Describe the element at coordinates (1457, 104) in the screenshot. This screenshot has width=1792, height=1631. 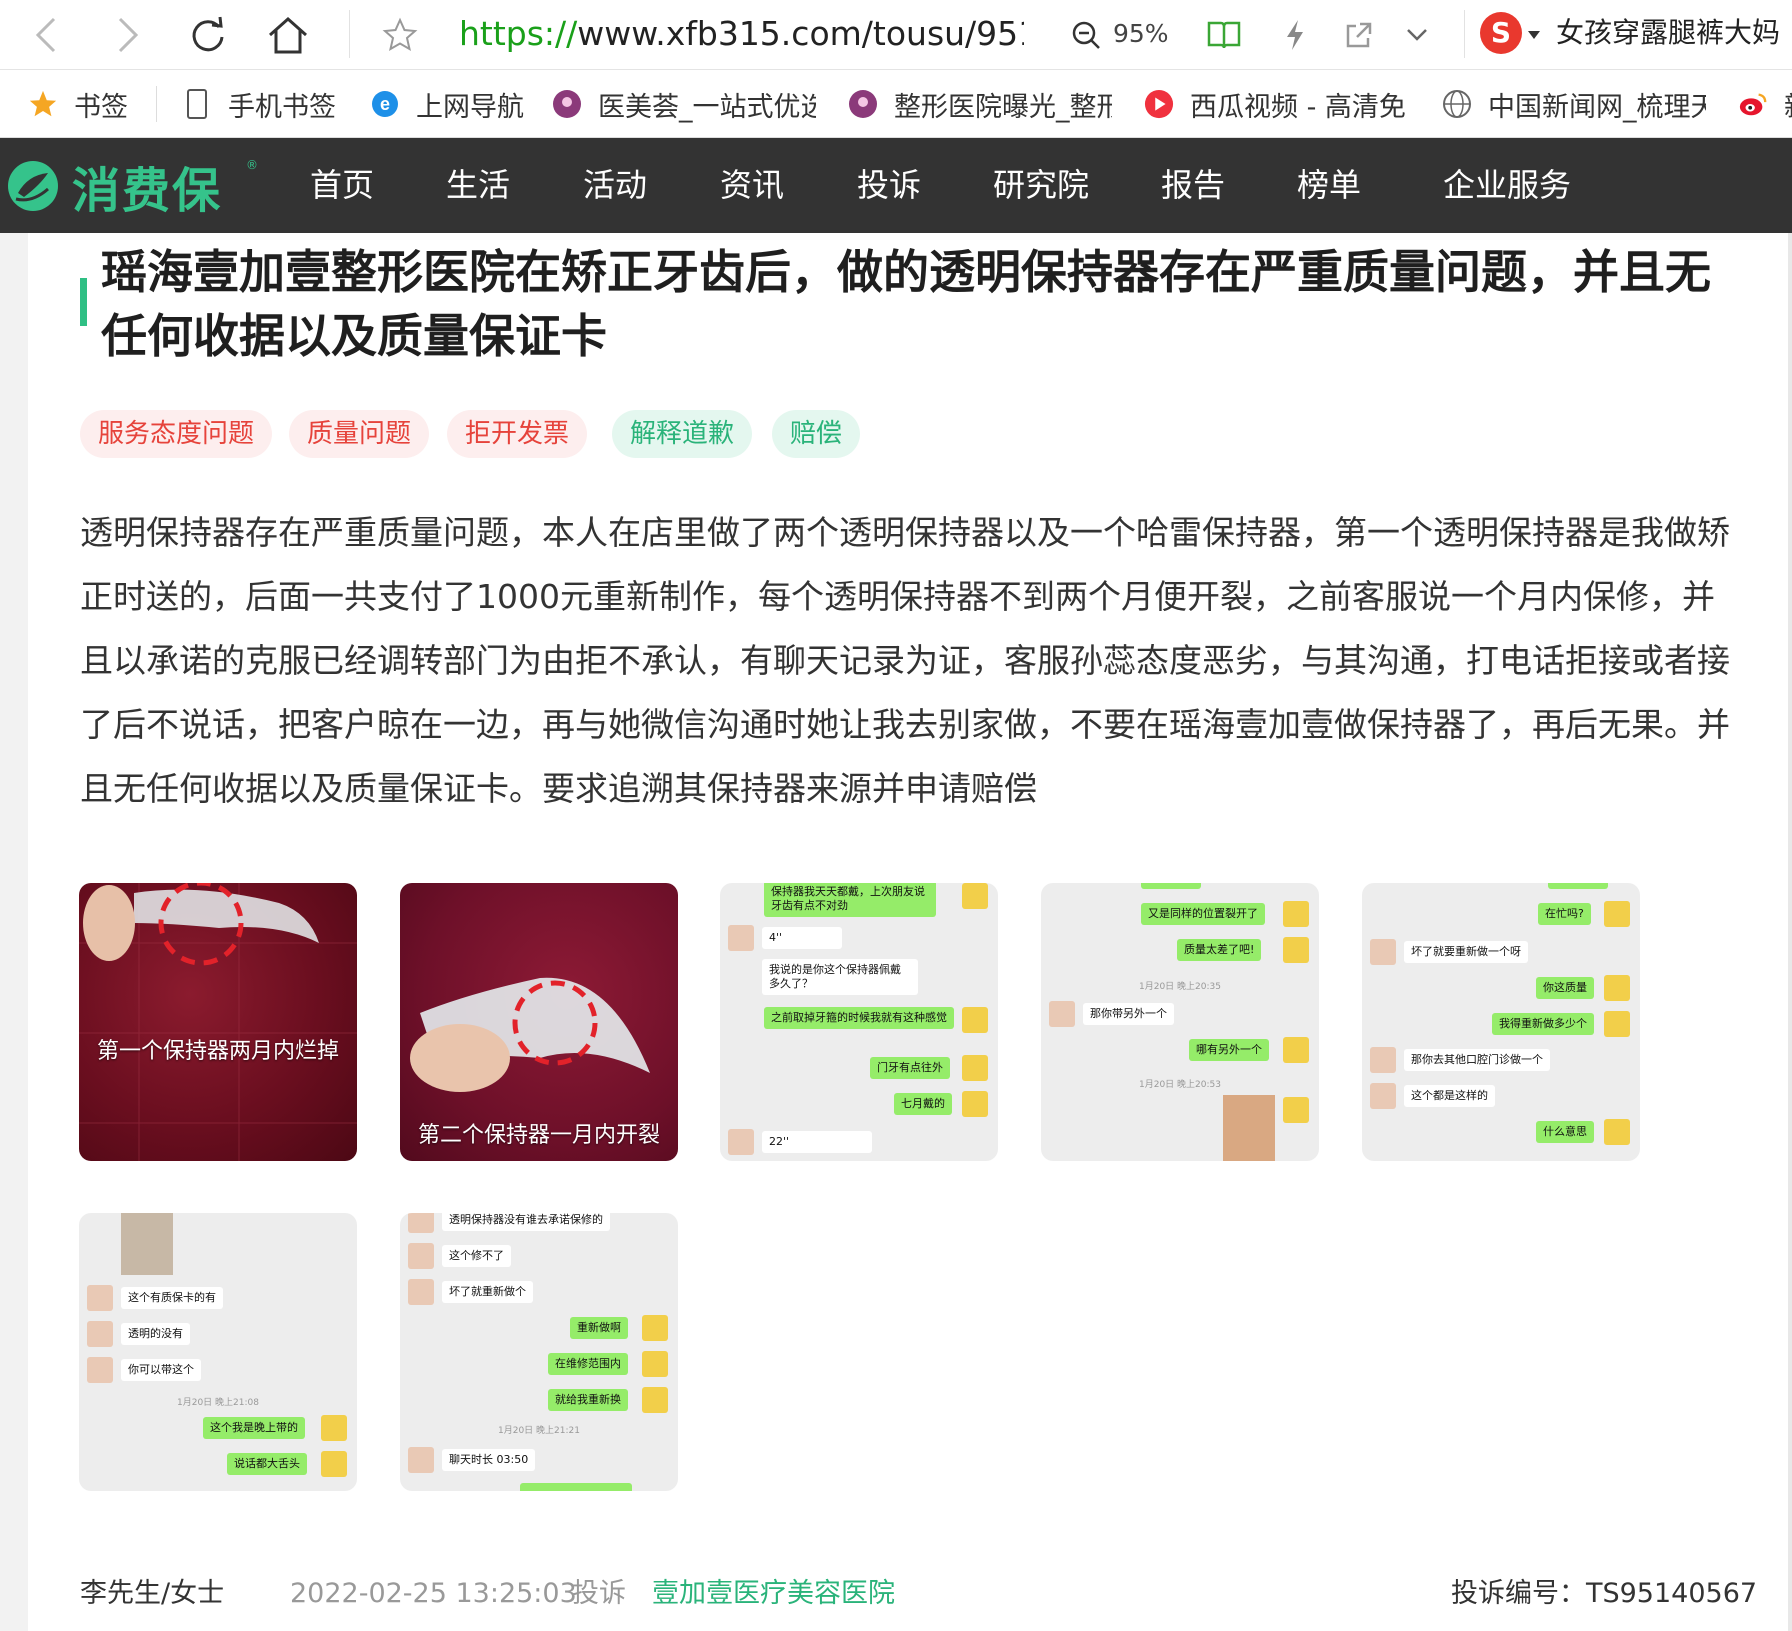
I see `globe-icon` at that location.